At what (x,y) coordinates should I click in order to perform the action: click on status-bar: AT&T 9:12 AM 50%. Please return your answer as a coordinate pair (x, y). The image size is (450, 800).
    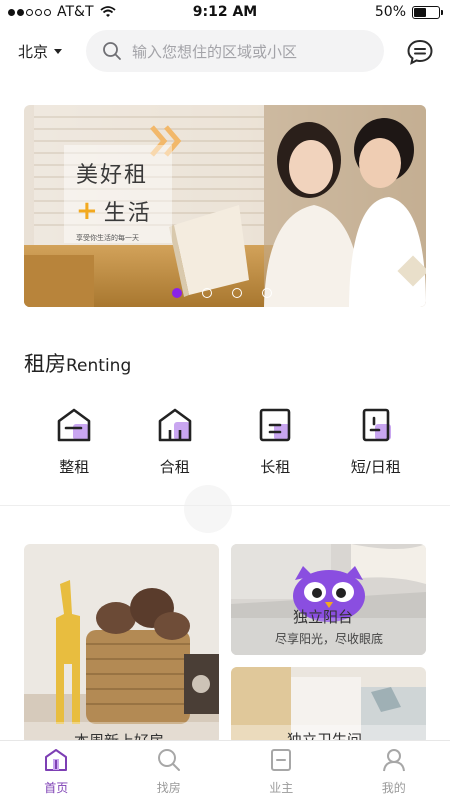
    Looking at the image, I should click on (225, 13).